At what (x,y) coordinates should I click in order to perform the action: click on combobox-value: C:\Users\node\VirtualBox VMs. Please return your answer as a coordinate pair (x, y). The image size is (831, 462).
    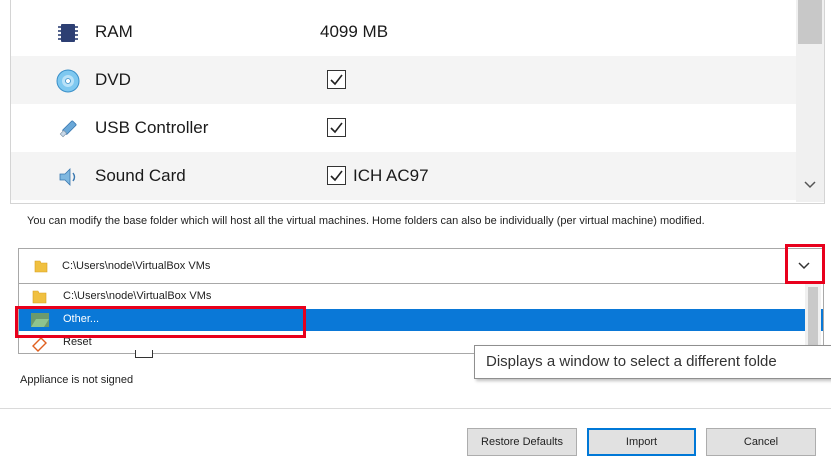
    Looking at the image, I should click on (136, 266).